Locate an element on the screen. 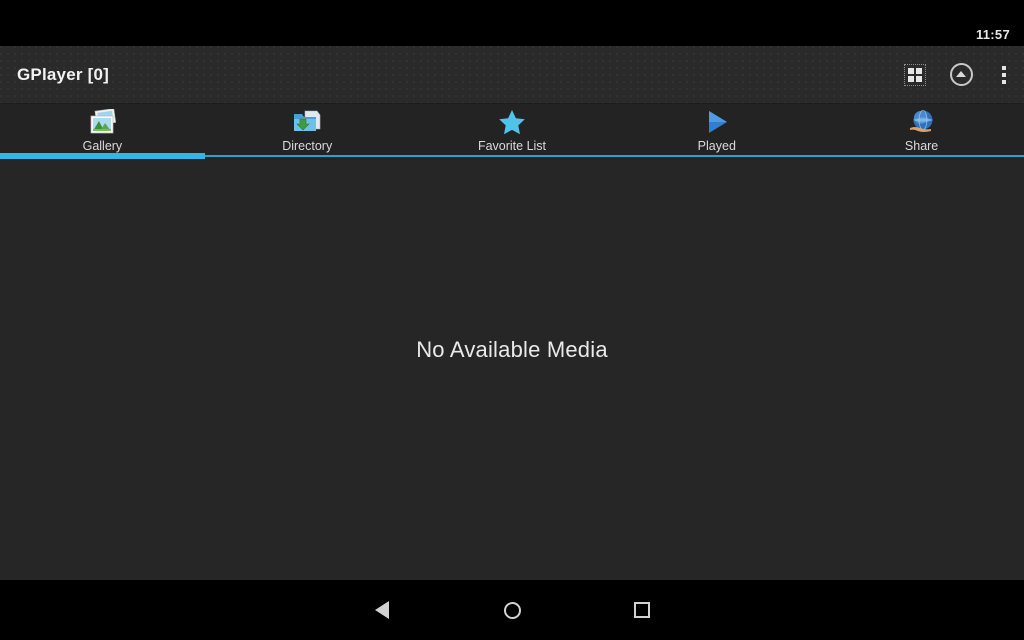 The image size is (1024, 640). overflow-menu-button is located at coordinates (1004, 75).